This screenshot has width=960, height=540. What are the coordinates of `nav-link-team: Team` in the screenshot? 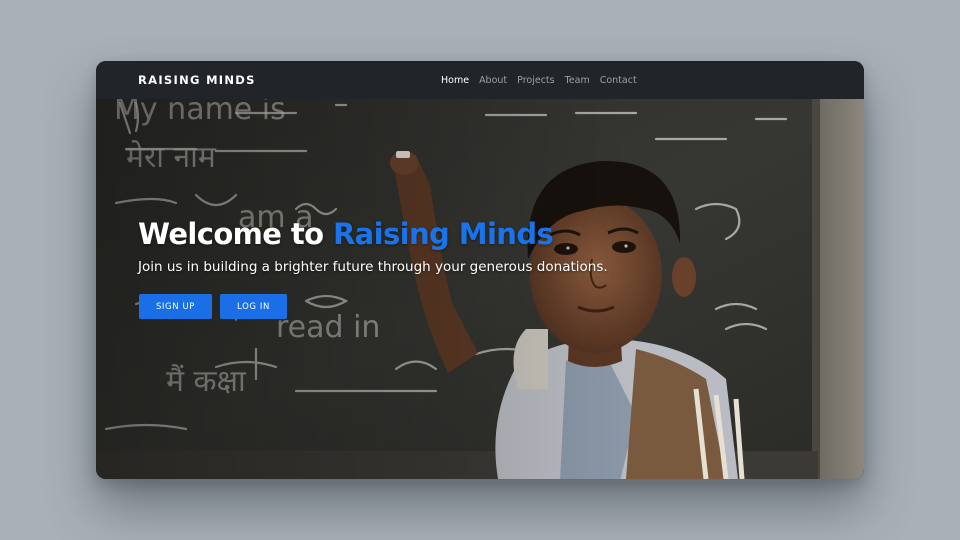 It's located at (577, 80).